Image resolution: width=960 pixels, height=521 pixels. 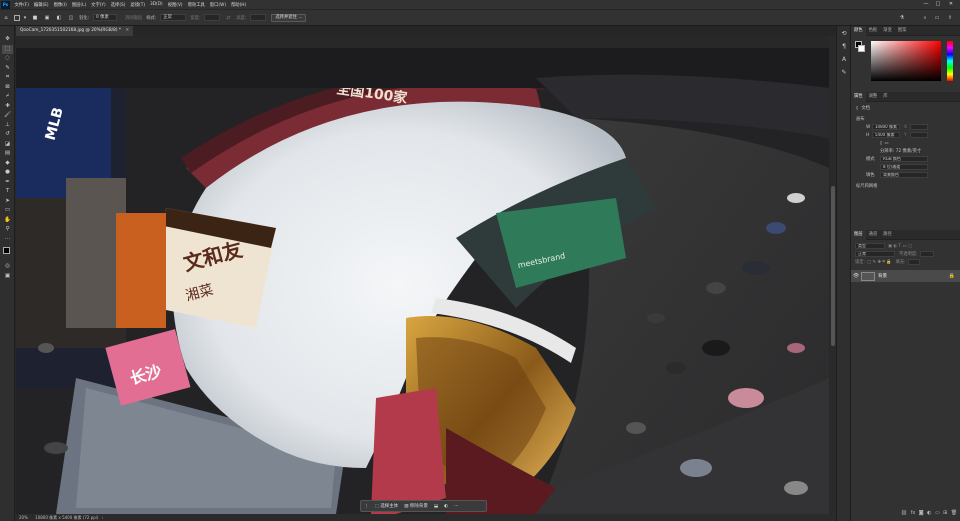 What do you see at coordinates (844, 73) in the screenshot?
I see `brush-panel-icon: ✎` at bounding box center [844, 73].